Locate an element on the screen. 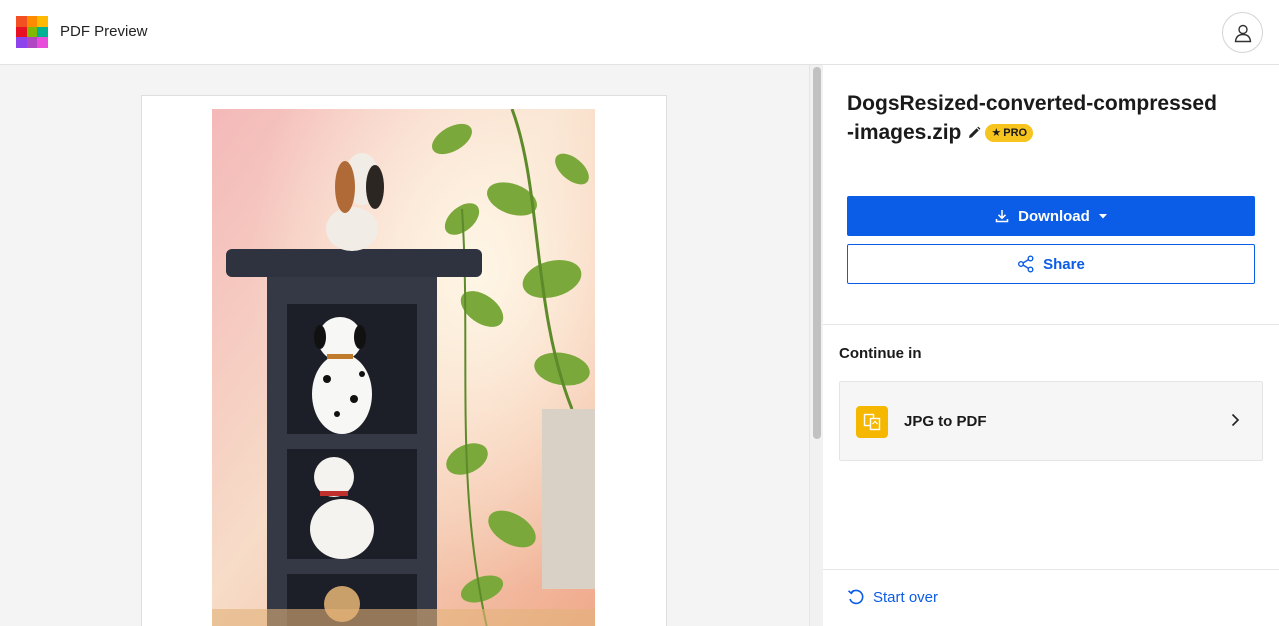  pro-badge-label: PRO is located at coordinates (1015, 133).